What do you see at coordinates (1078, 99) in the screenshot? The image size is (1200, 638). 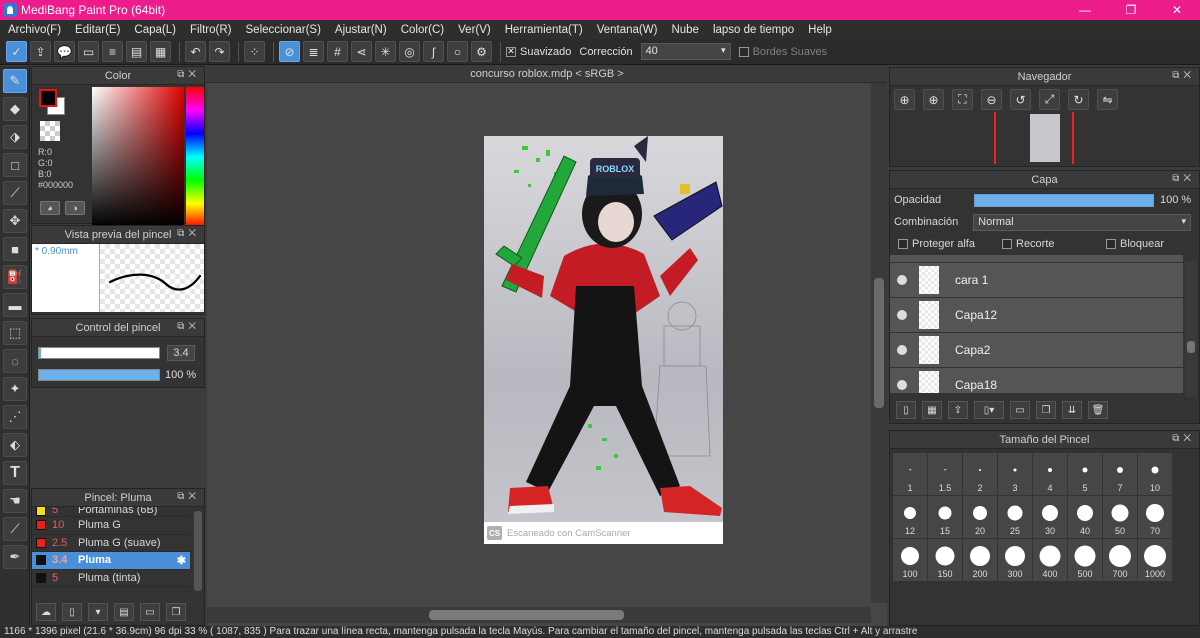 I see `rotate-right-icon: ↻` at bounding box center [1078, 99].